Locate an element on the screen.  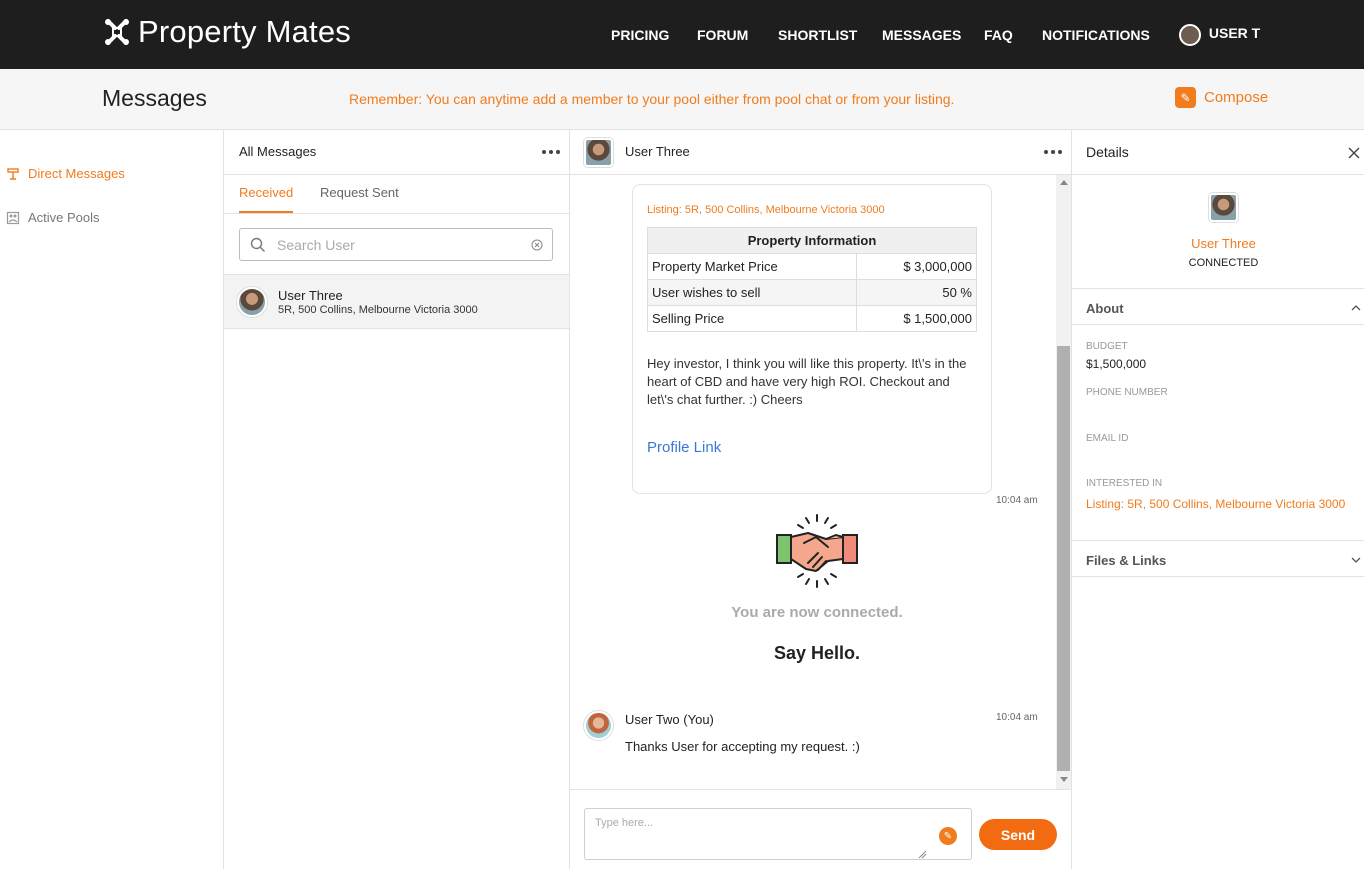
property-mates-logo-icon is located at coordinates (117, 32).